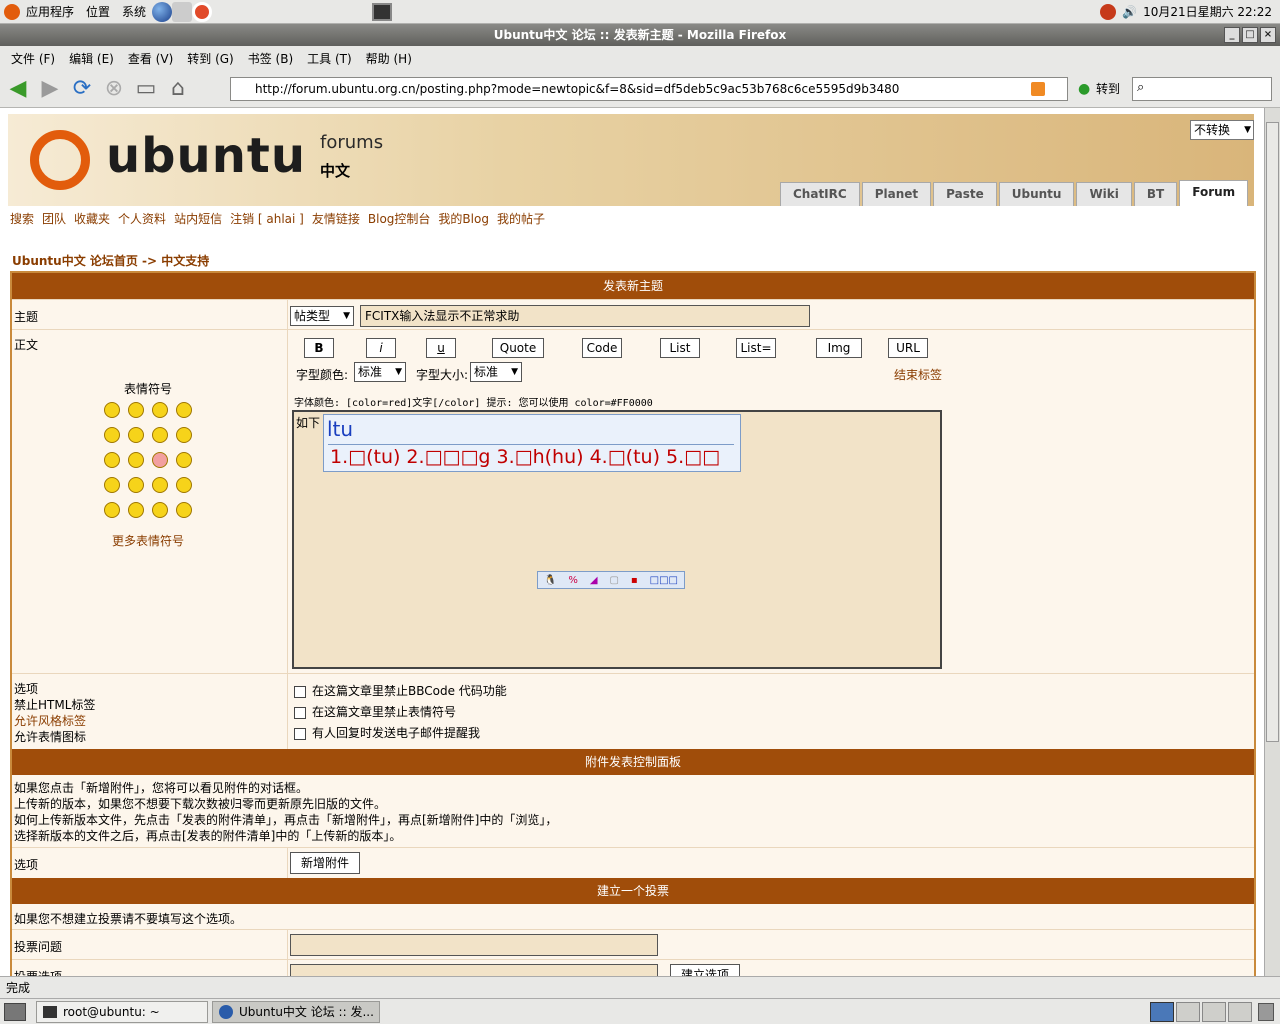  What do you see at coordinates (267, 218) in the screenshot?
I see `link-logout: 注销 [ ahlai ]` at bounding box center [267, 218].